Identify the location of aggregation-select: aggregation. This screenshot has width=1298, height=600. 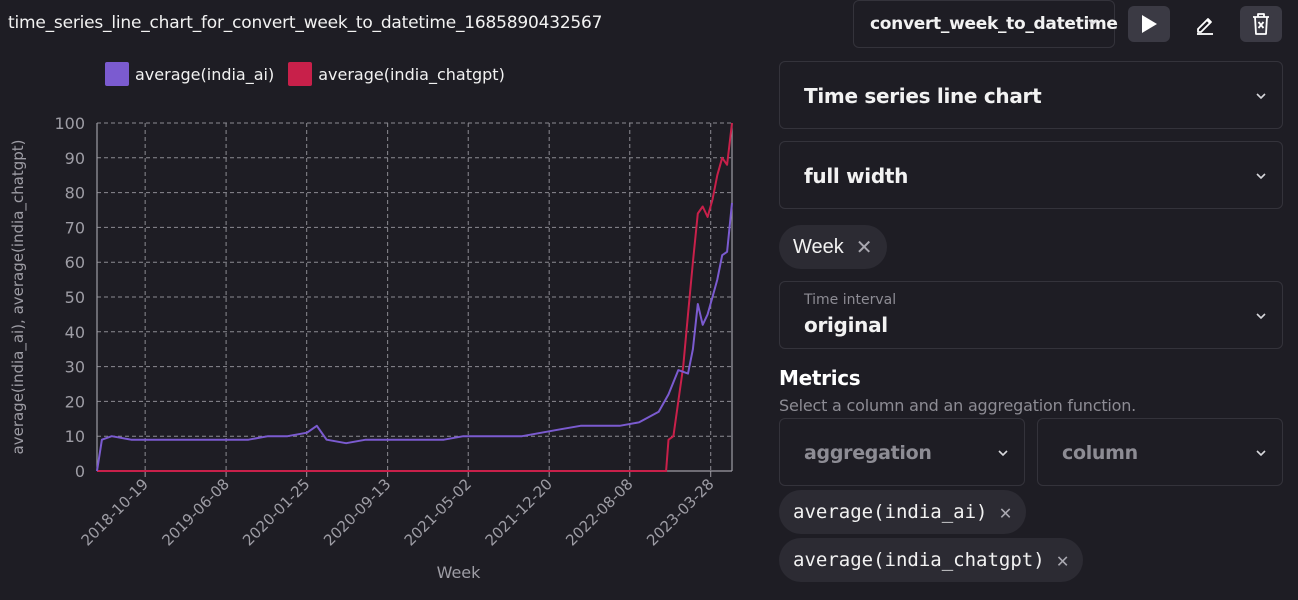
(902, 452).